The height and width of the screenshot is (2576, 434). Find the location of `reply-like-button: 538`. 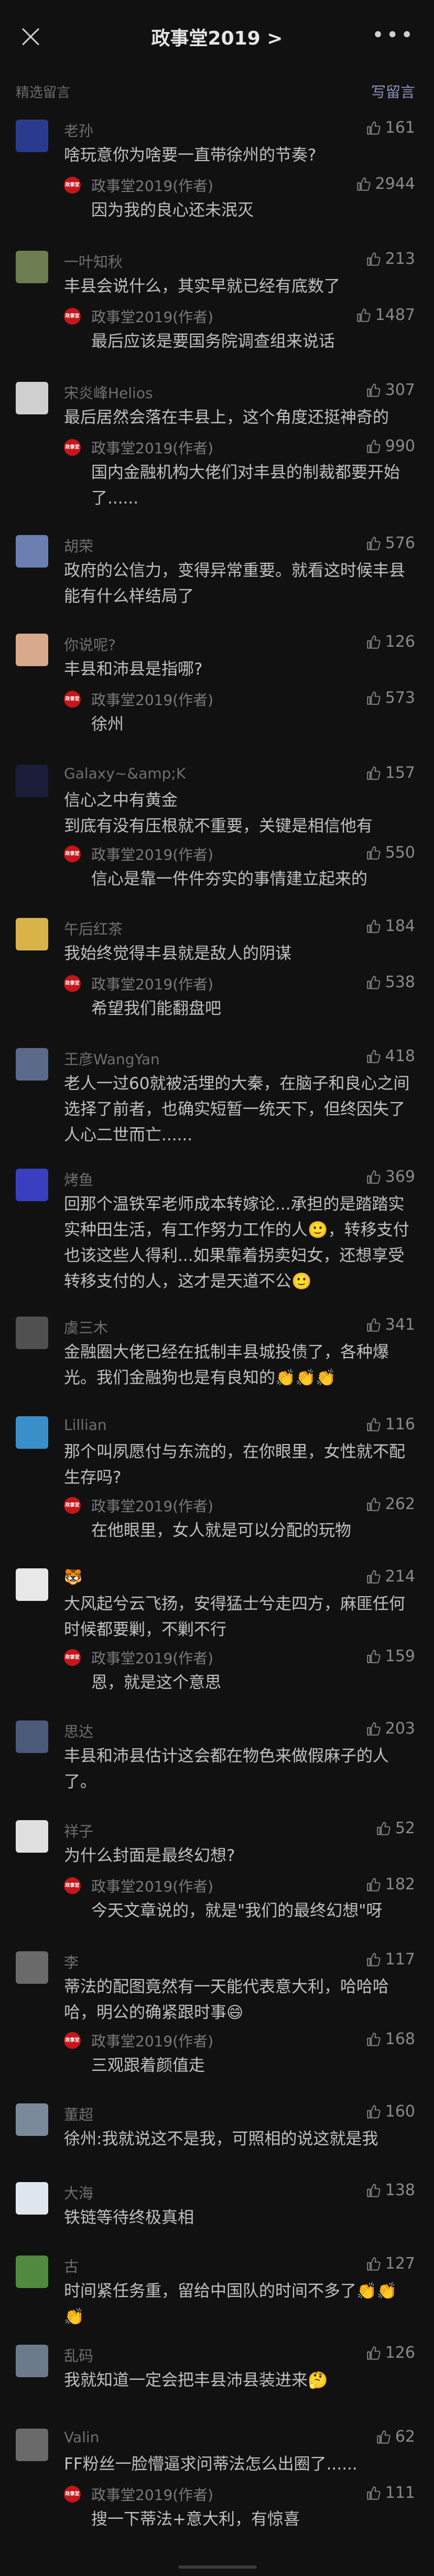

reply-like-button: 538 is located at coordinates (390, 982).